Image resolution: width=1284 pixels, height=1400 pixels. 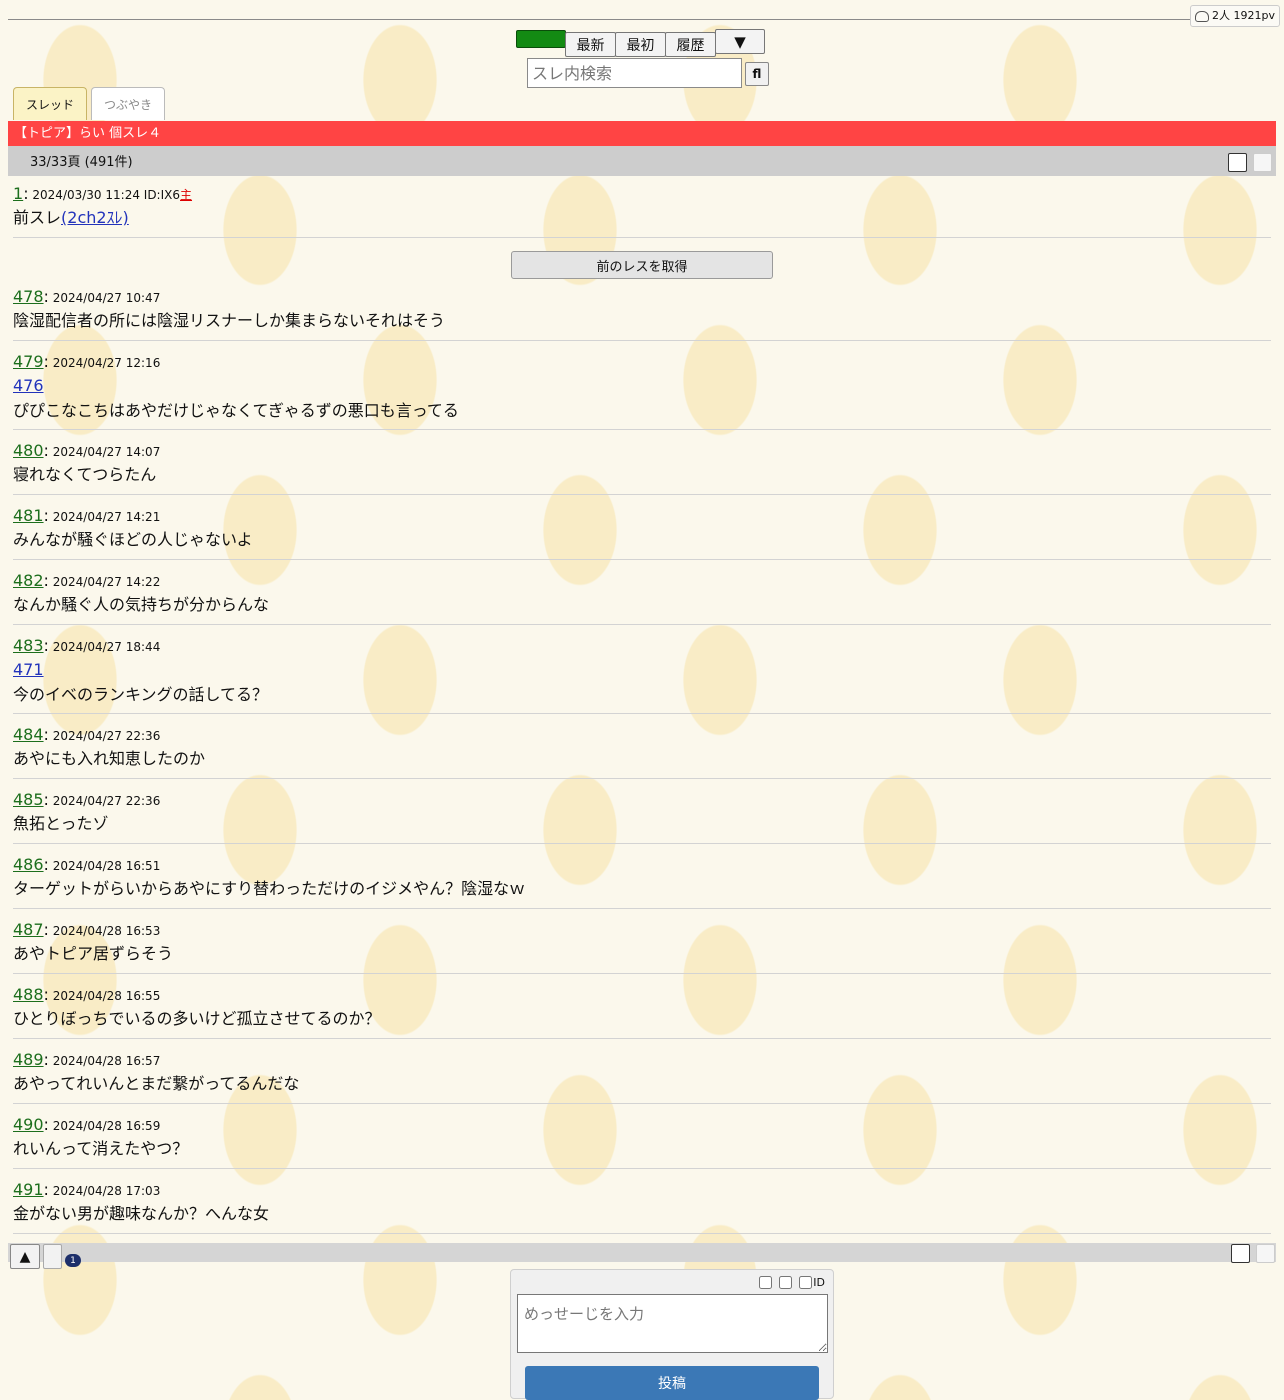 What do you see at coordinates (106, 363) in the screenshot?
I see `post-date: 2024/04/27 12:16` at bounding box center [106, 363].